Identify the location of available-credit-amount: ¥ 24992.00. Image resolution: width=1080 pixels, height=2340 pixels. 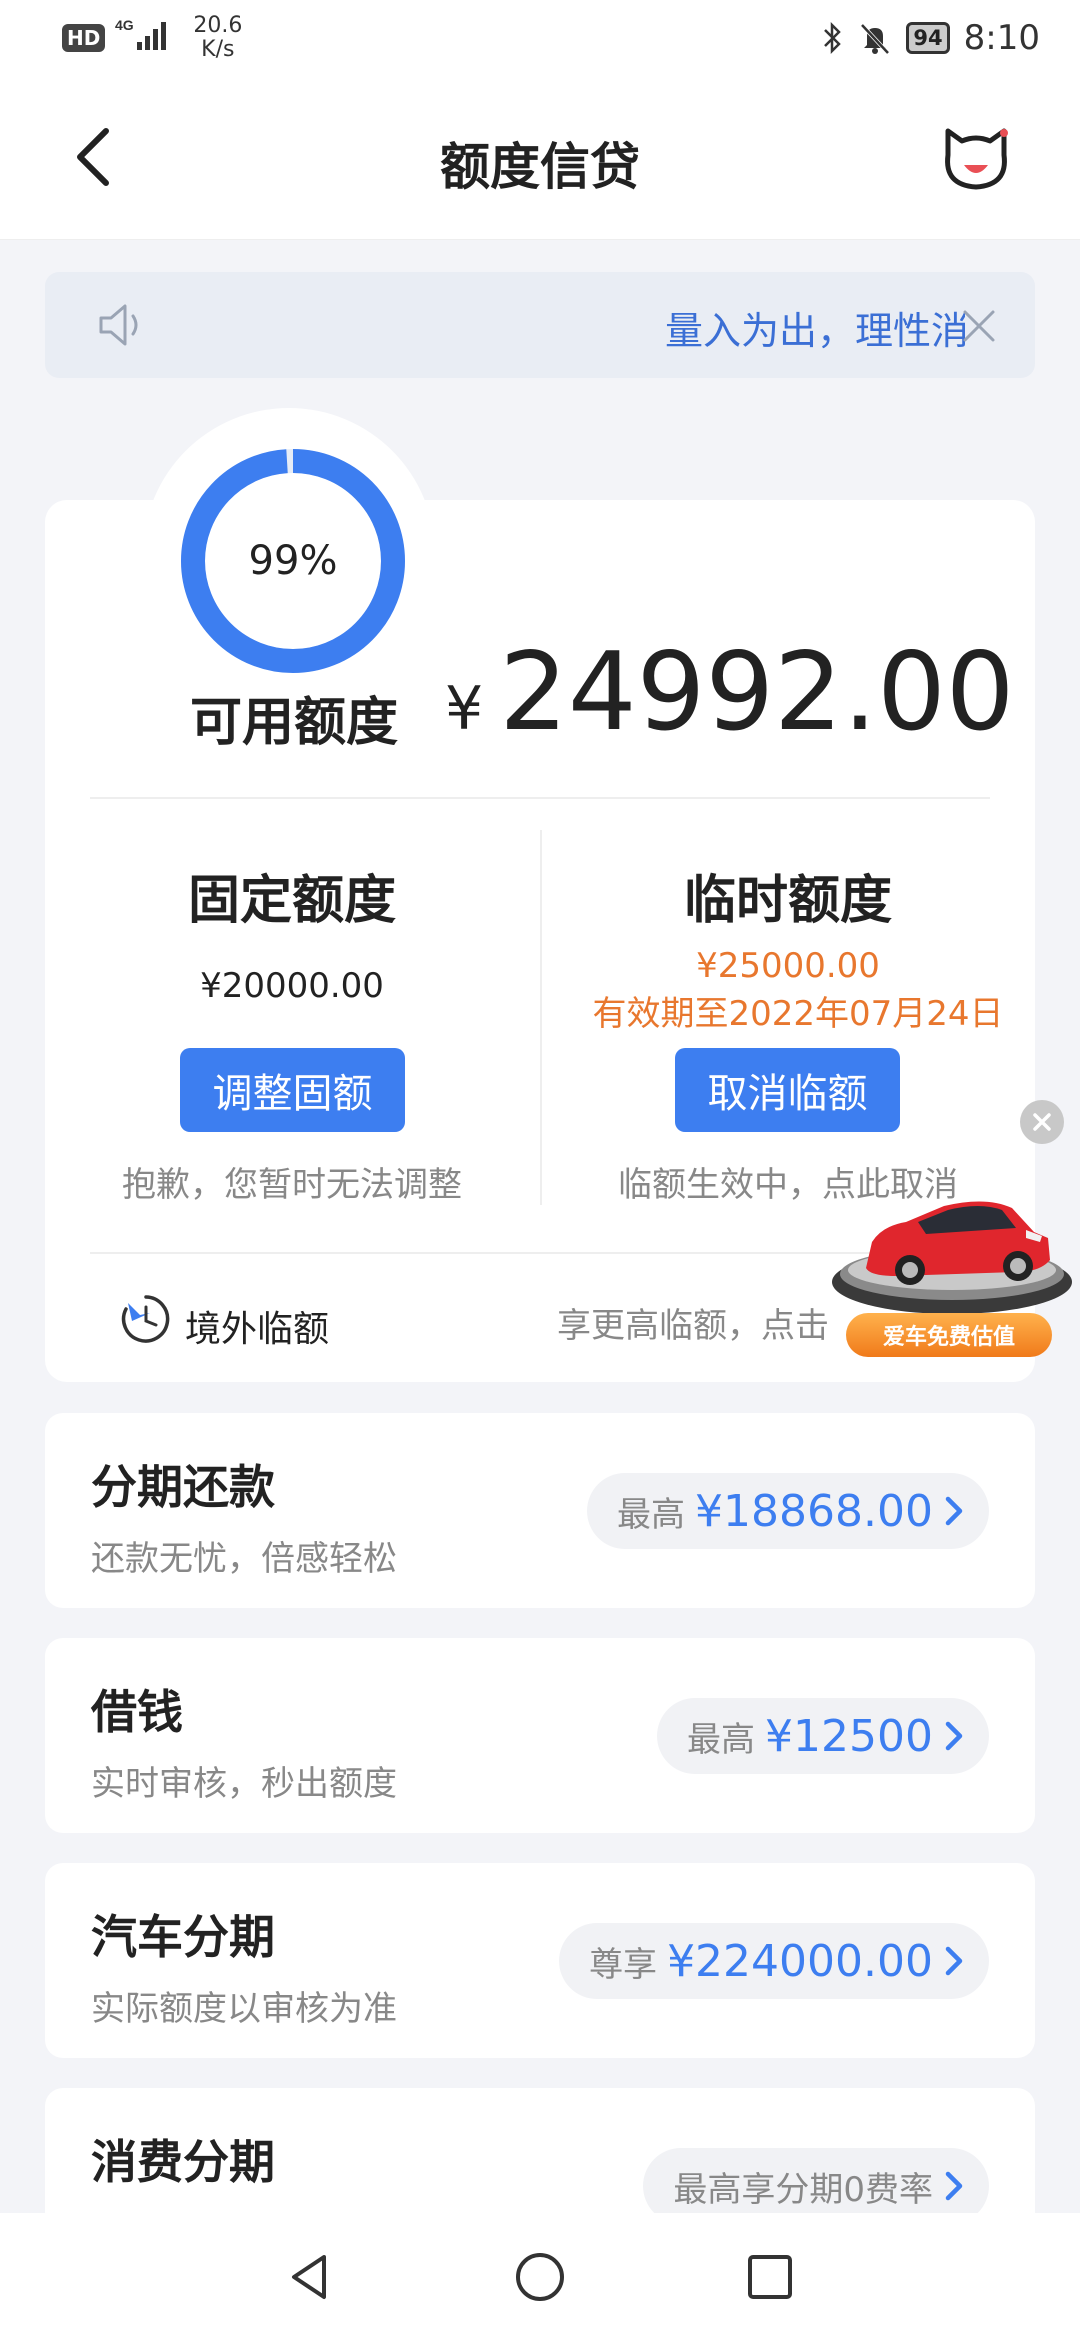
(730, 692).